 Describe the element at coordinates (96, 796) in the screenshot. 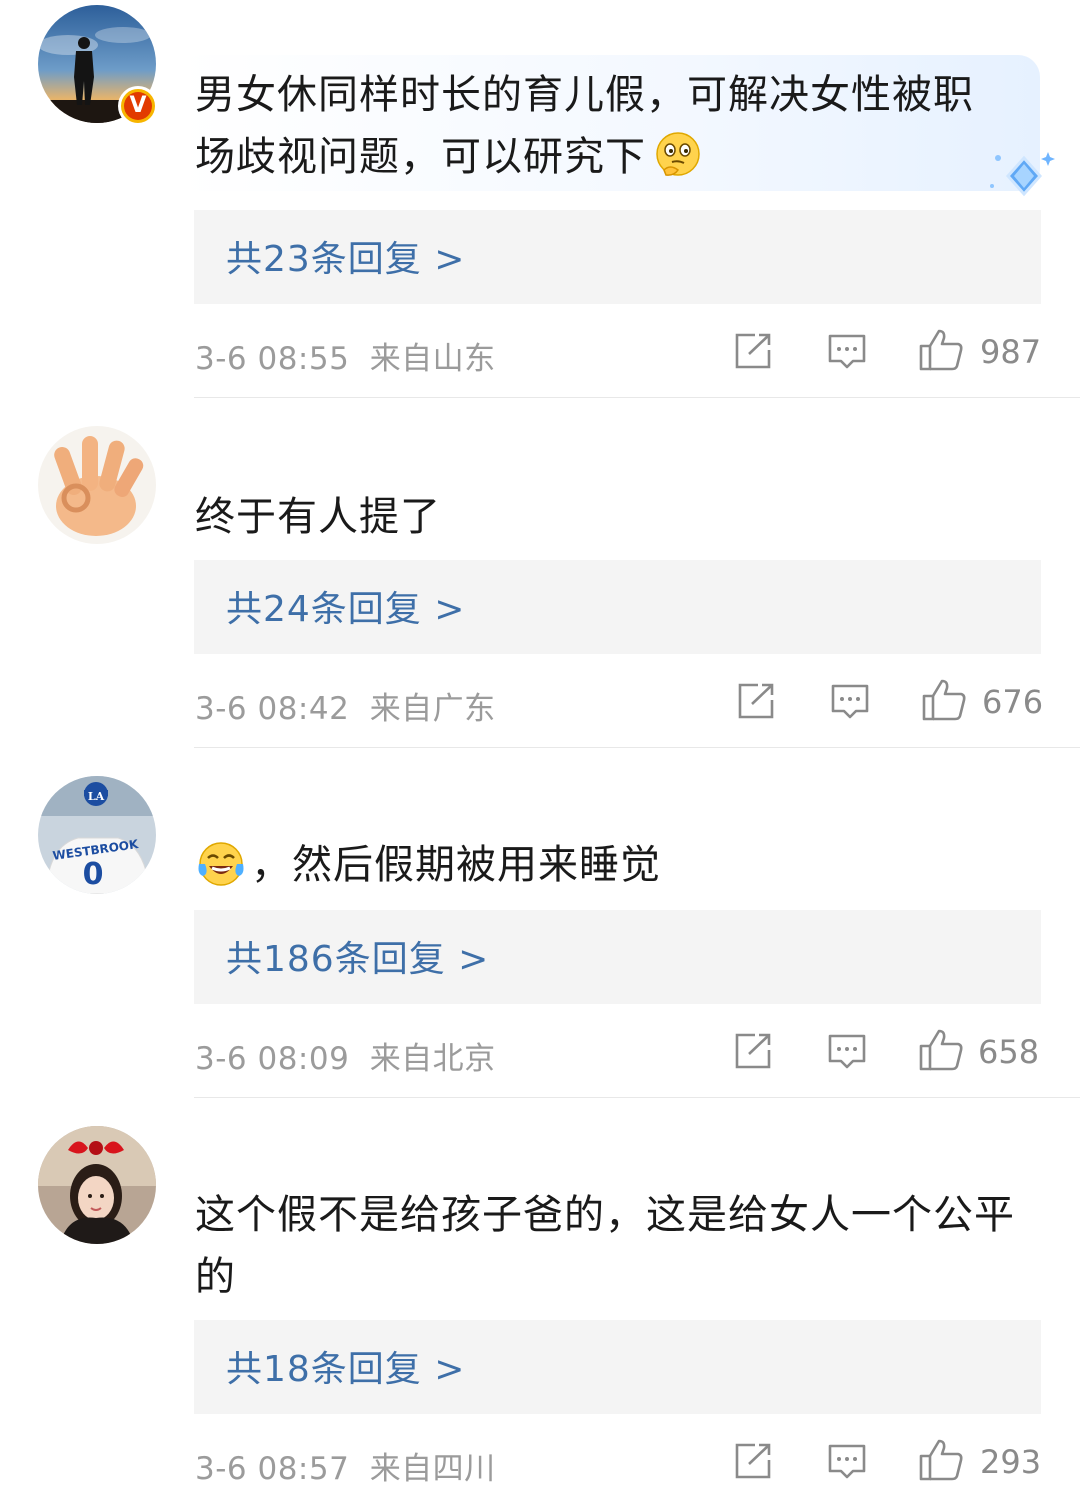

I see `svg-text: LA` at that location.